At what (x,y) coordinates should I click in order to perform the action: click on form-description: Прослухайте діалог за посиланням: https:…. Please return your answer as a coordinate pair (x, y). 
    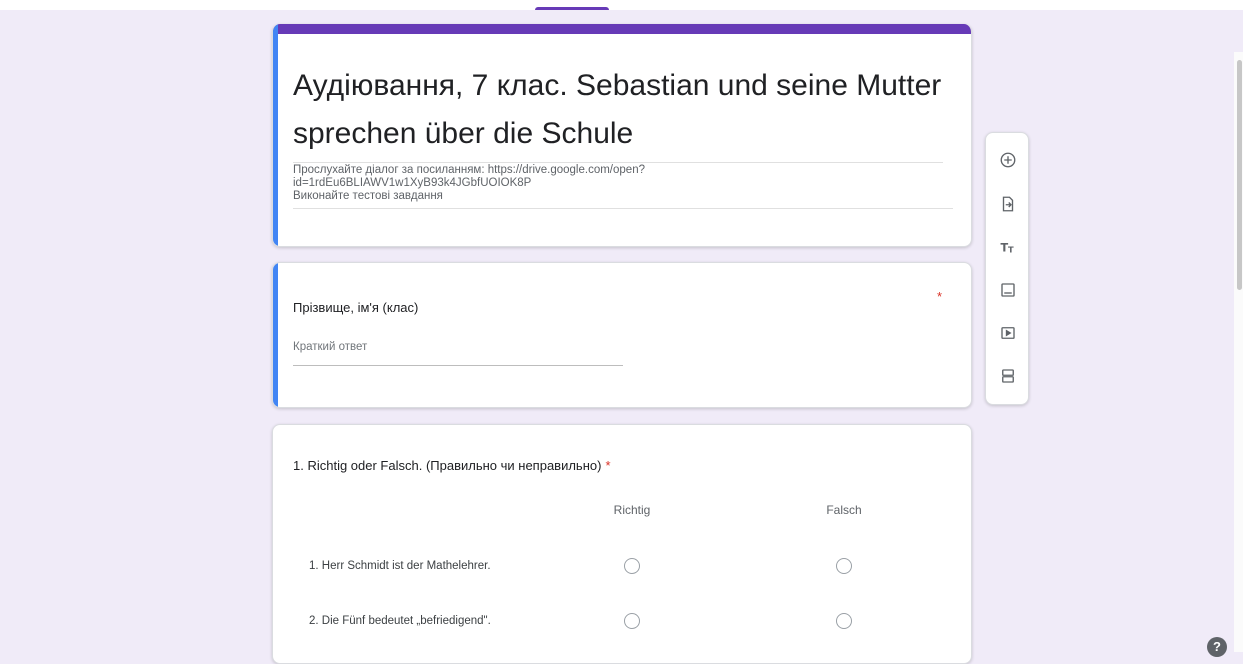
    Looking at the image, I should click on (623, 186).